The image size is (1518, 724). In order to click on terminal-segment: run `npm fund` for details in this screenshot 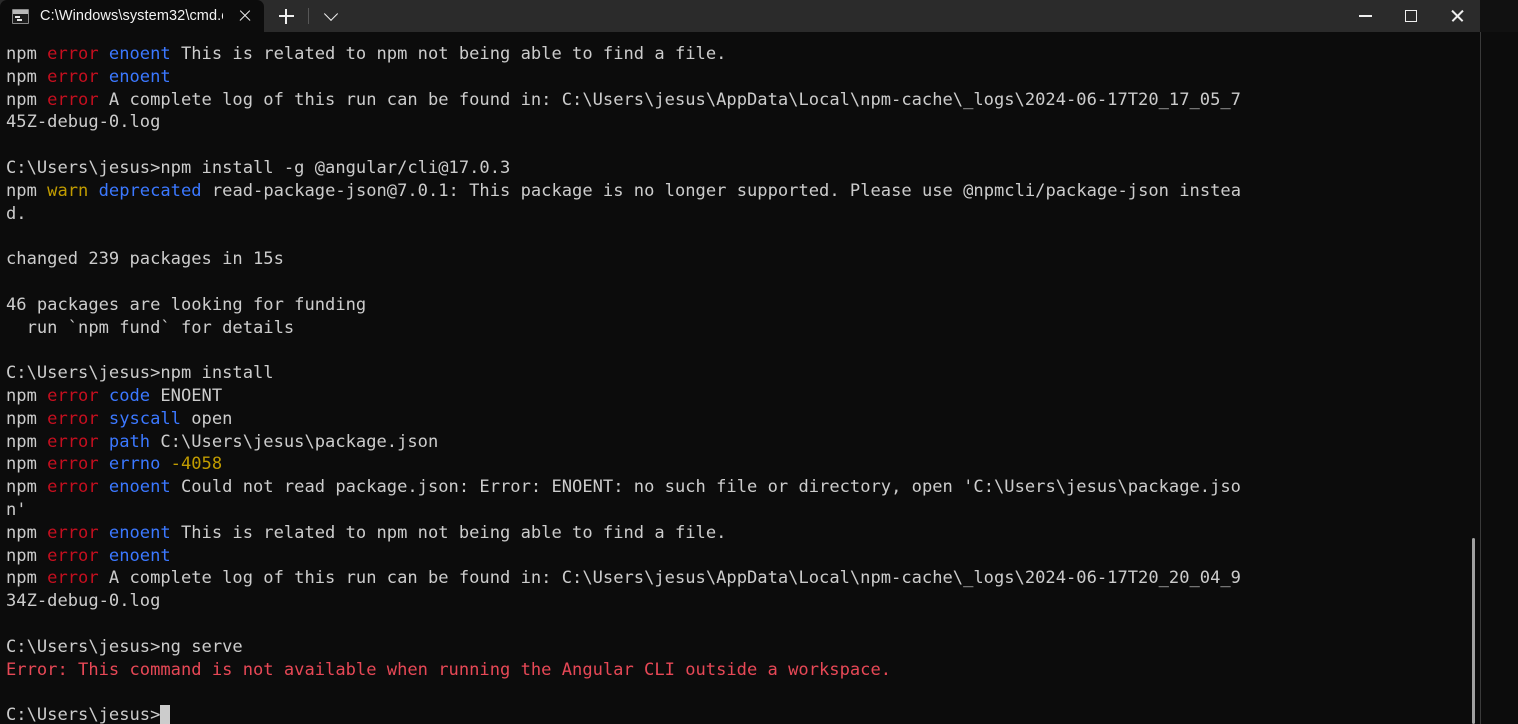, I will do `click(150, 327)`.